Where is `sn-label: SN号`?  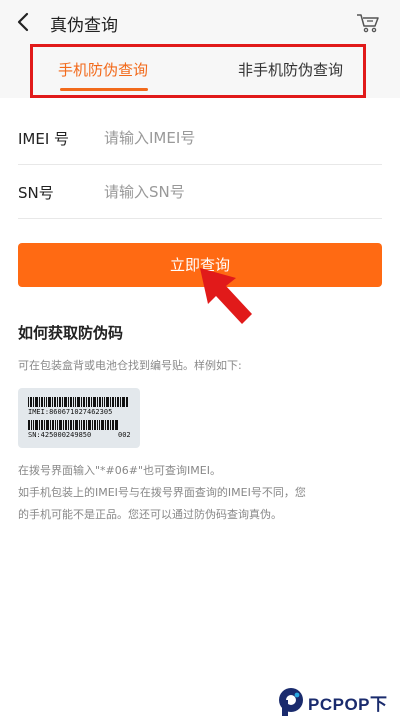 sn-label: SN号 is located at coordinates (36, 193).